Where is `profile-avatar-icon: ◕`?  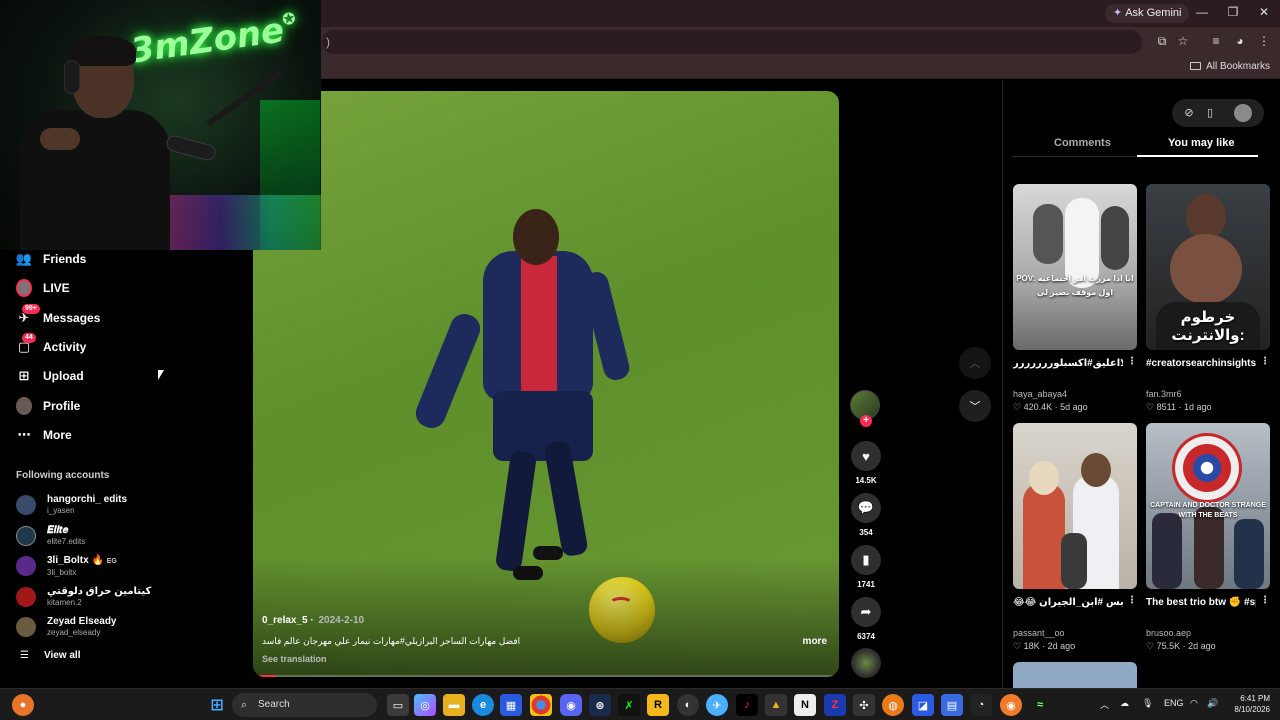 profile-avatar-icon: ◕ is located at coordinates (1240, 41).